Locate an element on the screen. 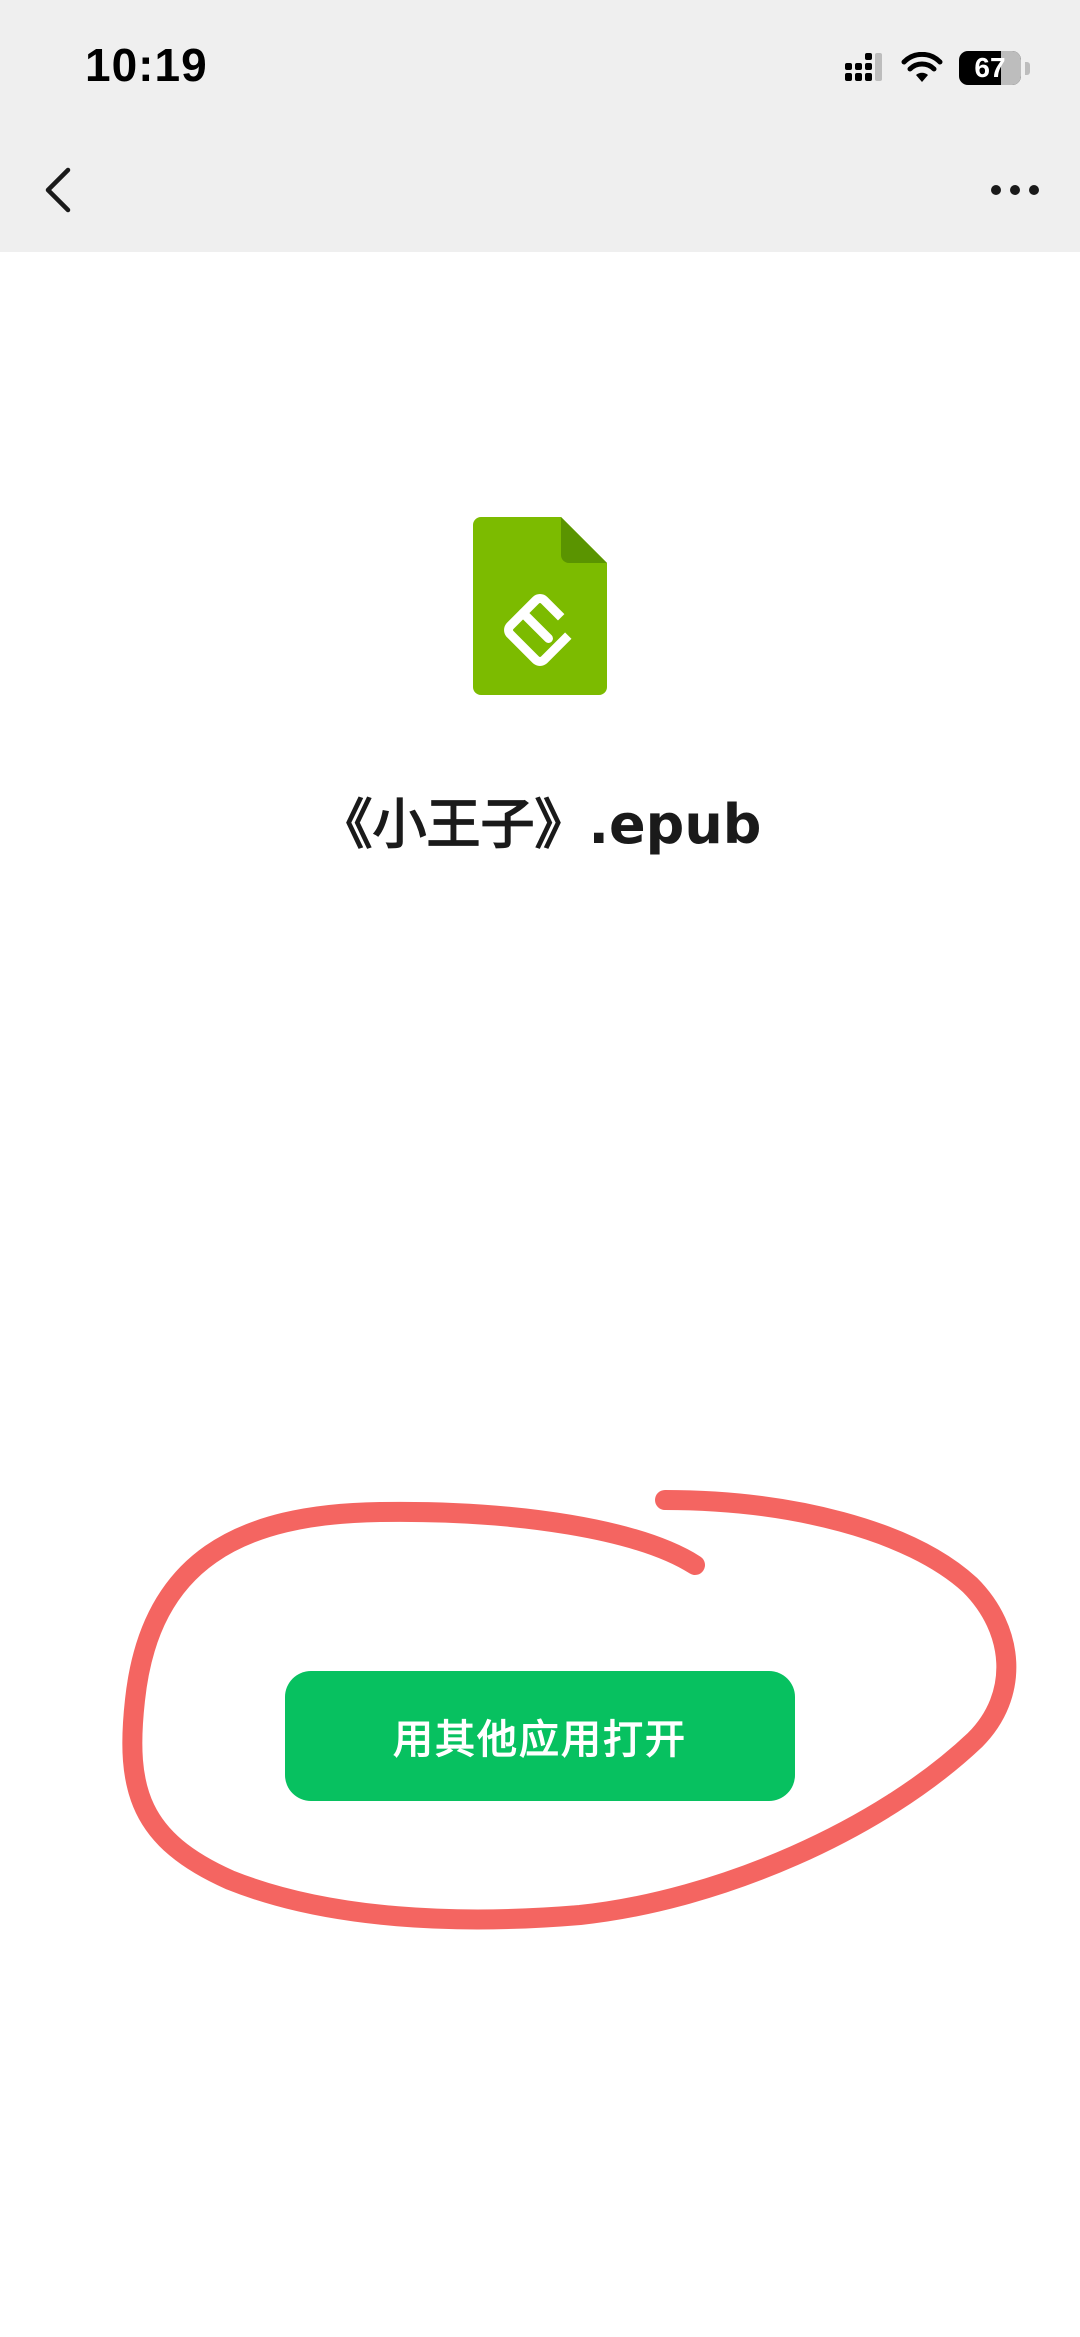 This screenshot has height=2337, width=1080. more-button is located at coordinates (1015, 190).